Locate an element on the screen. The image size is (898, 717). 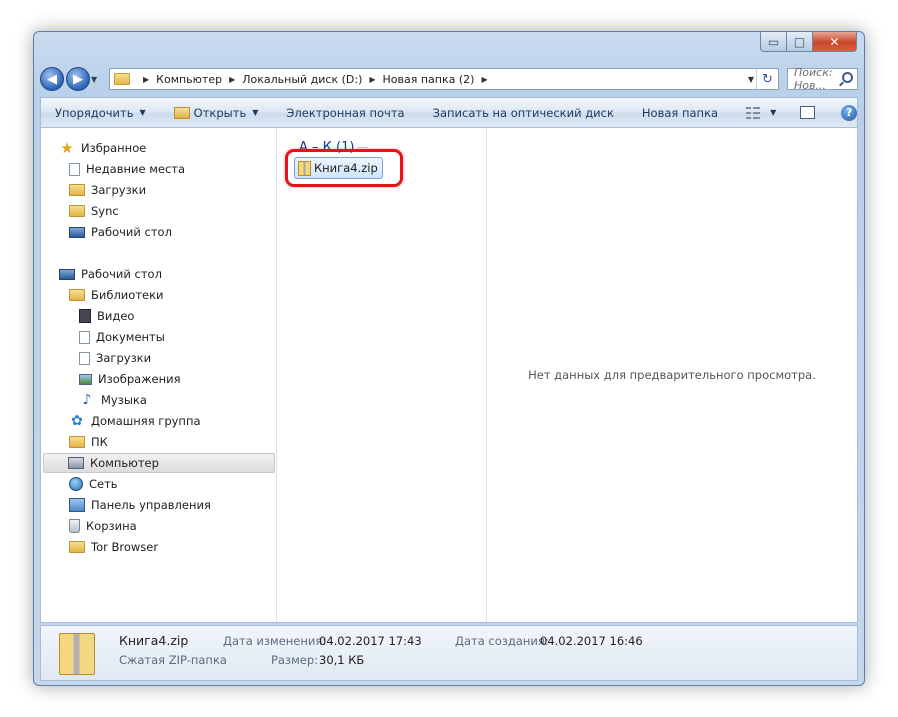
downloads-icon is located at coordinates (84, 358).